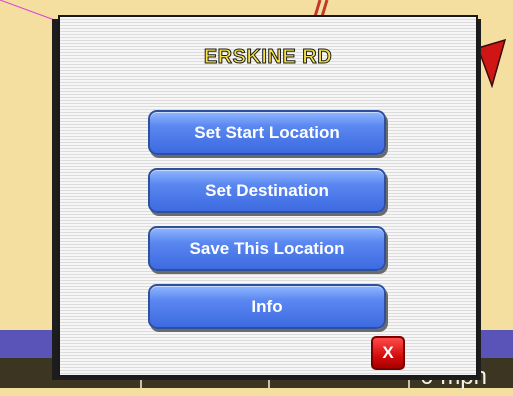 Image resolution: width=513 pixels, height=396 pixels. I want to click on save-this-location-button: Save This Location, so click(267, 248).